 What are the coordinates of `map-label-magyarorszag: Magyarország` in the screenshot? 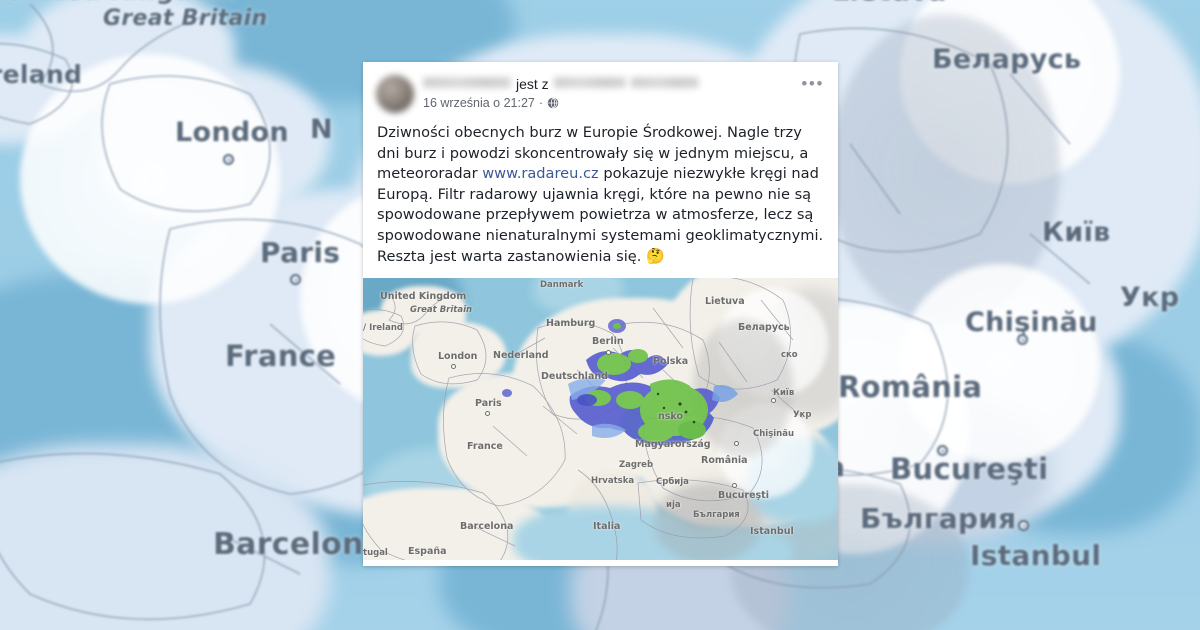 It's located at (673, 444).